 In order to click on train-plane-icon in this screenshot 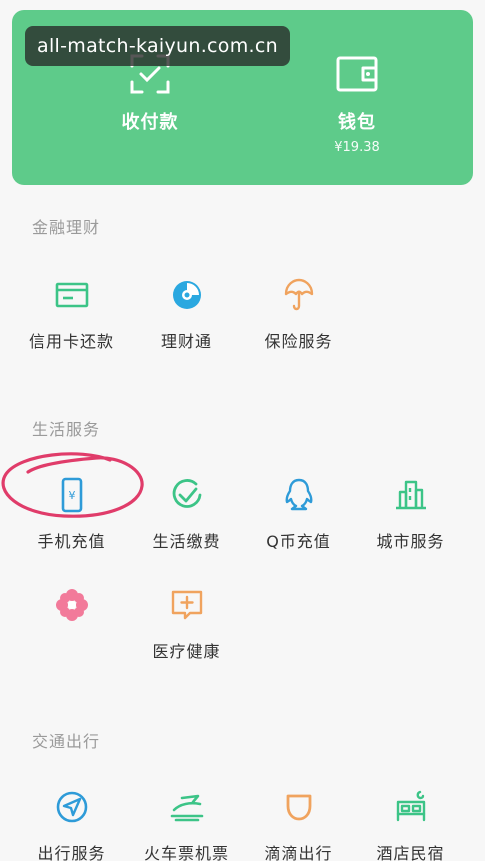, I will do `click(186, 808)`.